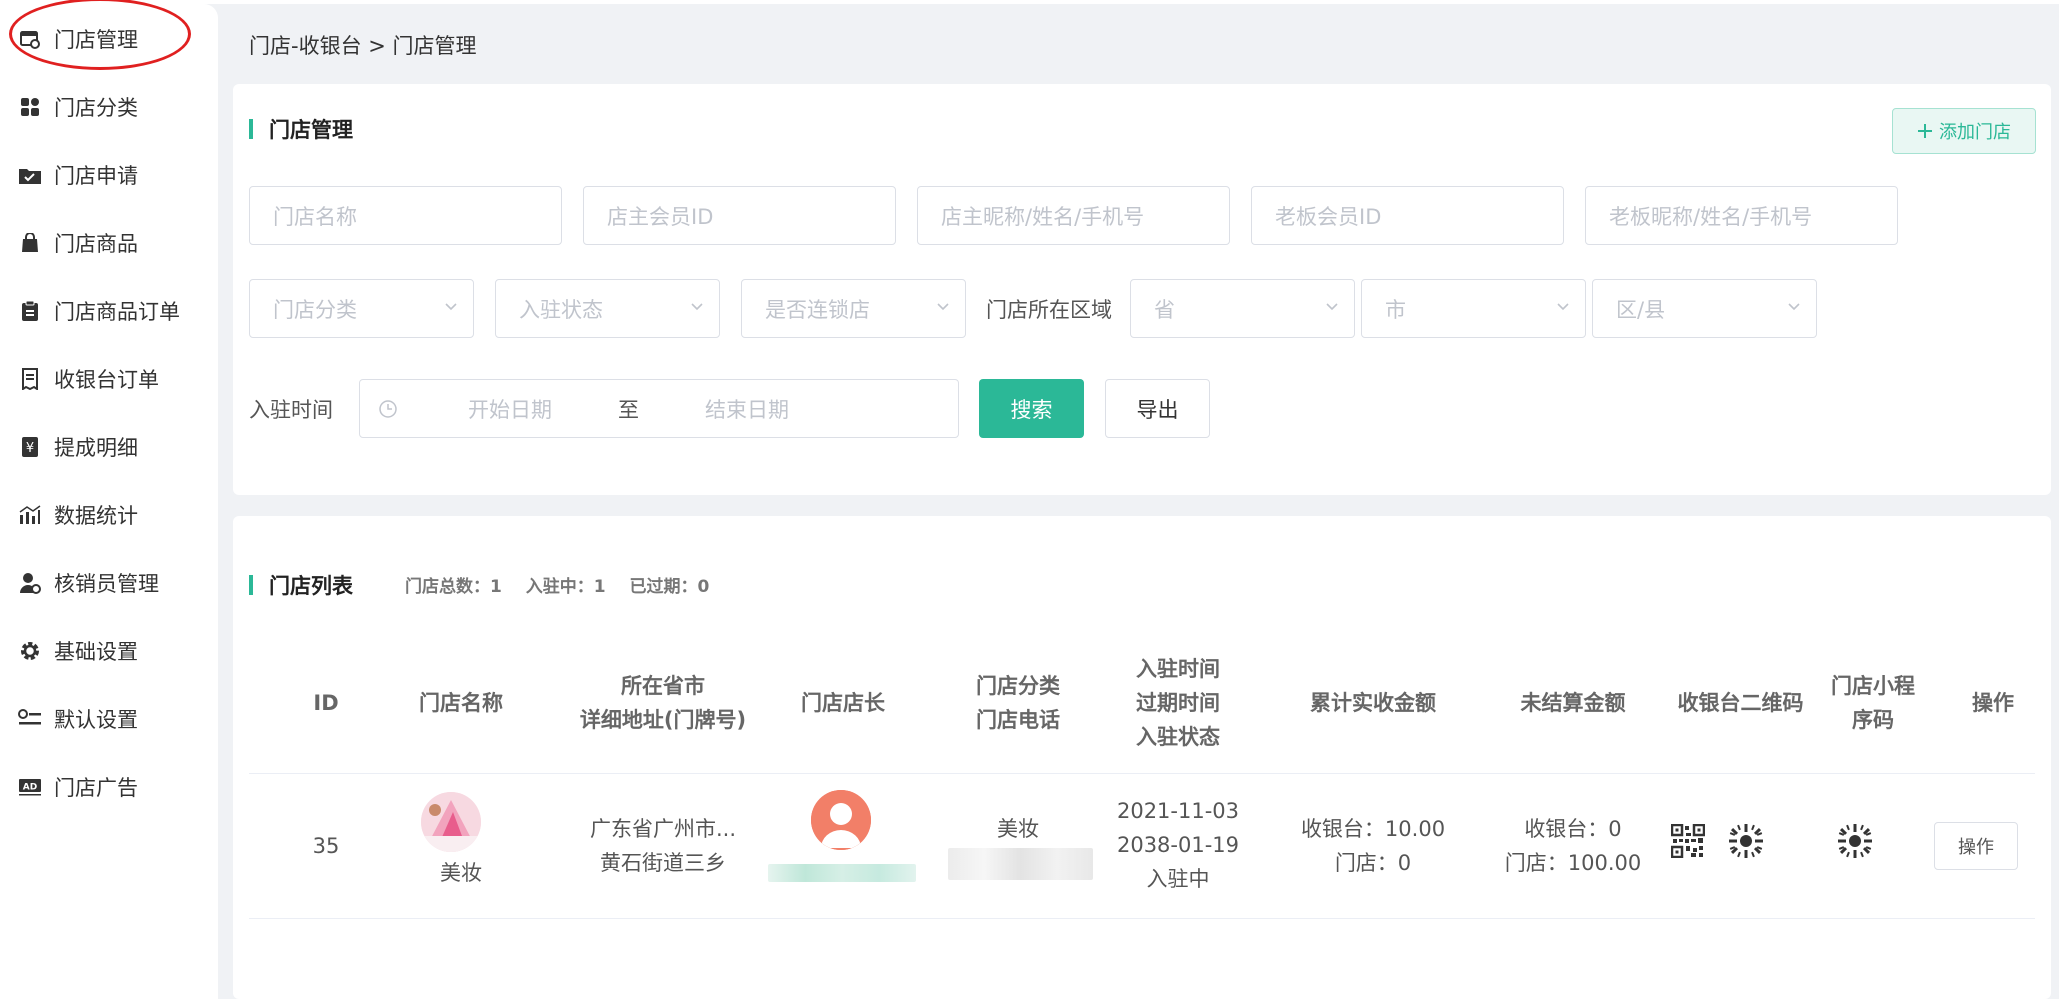  I want to click on header-mini-program-code: 门店小程 序码, so click(1873, 703).